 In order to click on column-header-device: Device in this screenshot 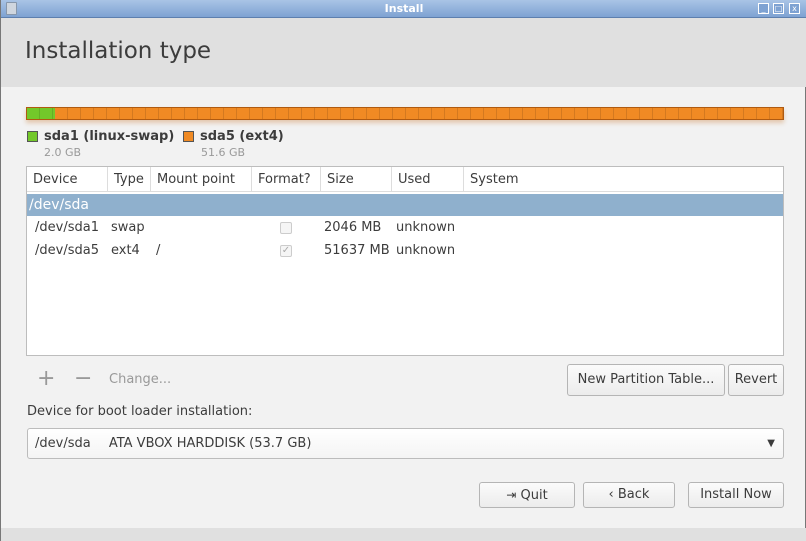, I will do `click(67, 179)`.